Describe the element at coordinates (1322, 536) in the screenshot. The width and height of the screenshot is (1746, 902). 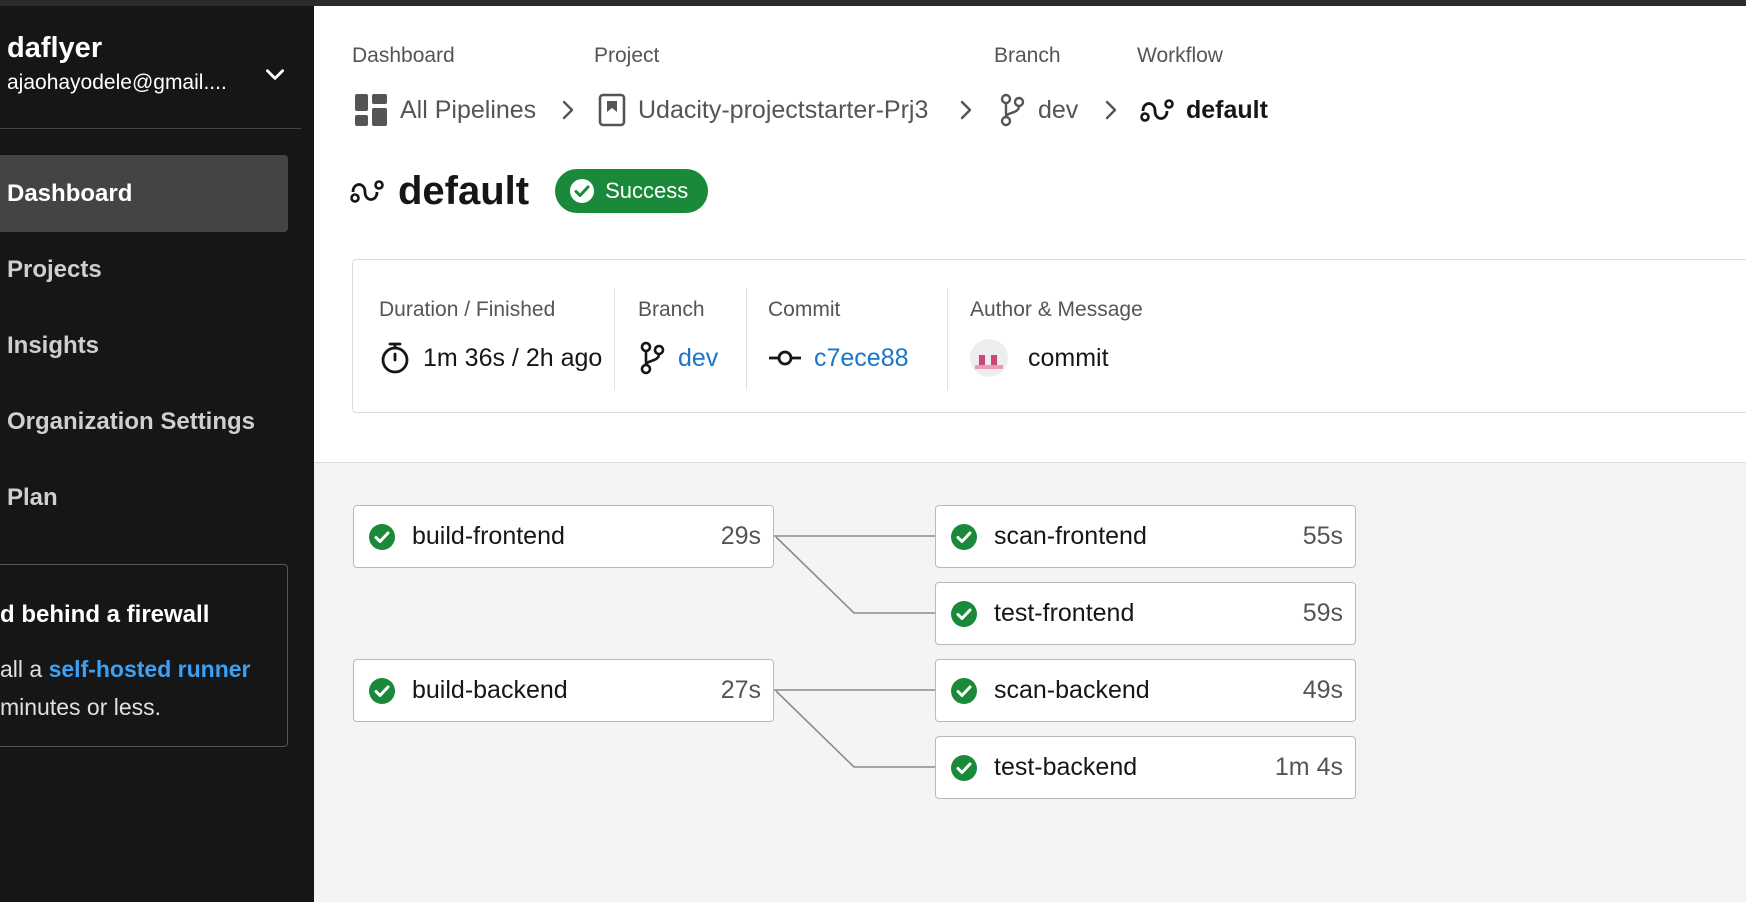
I see `job-duration: 55s` at that location.